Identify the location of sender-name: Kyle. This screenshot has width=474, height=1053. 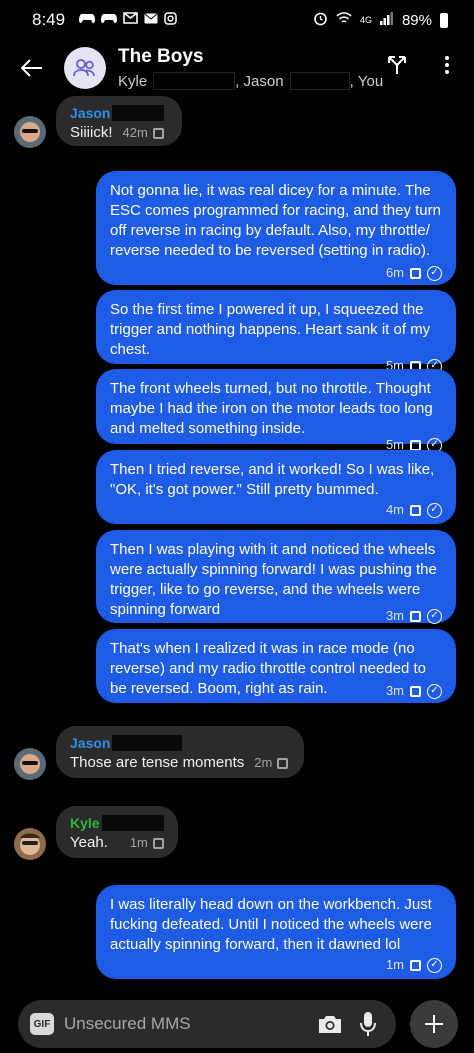
(117, 822).